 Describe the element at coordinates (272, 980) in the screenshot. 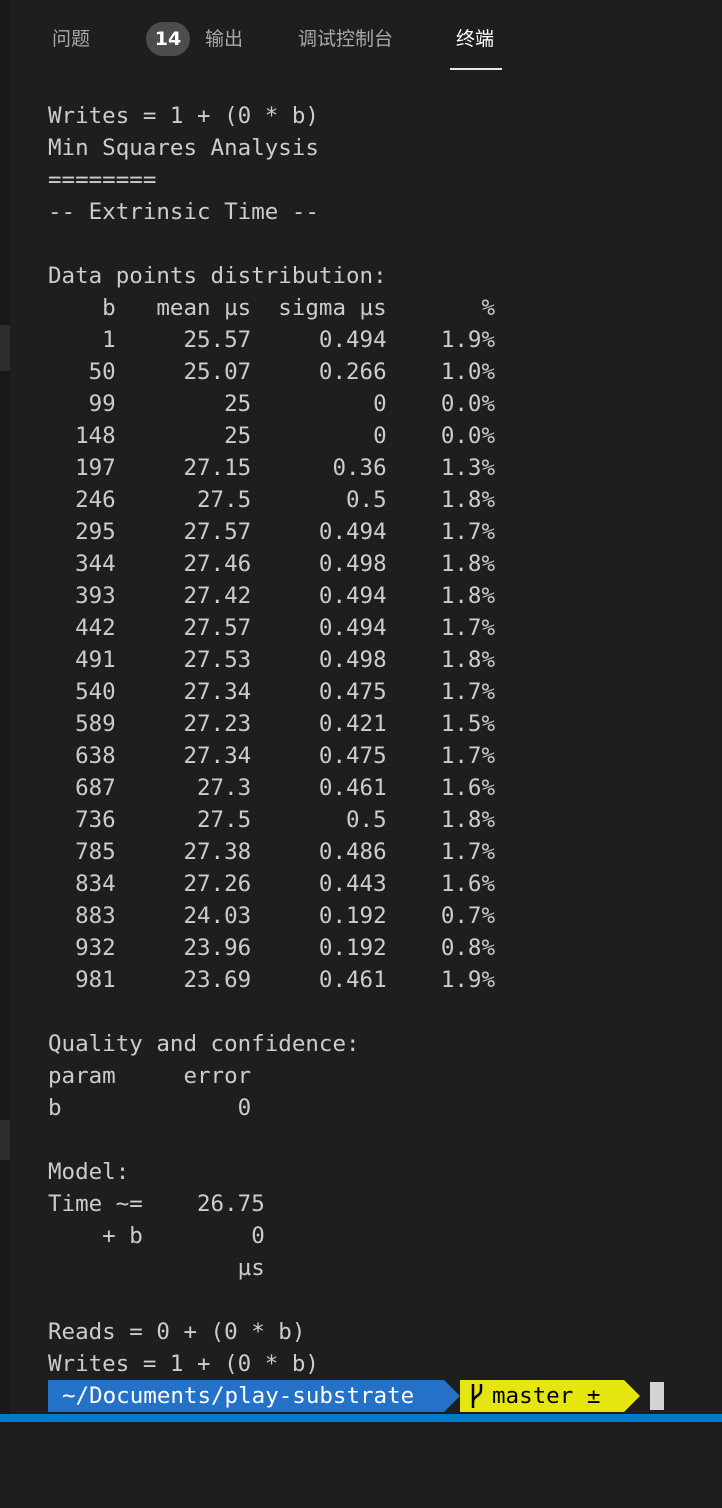

I see `terminal-line: 981 23.69 0.461 1.9%` at that location.